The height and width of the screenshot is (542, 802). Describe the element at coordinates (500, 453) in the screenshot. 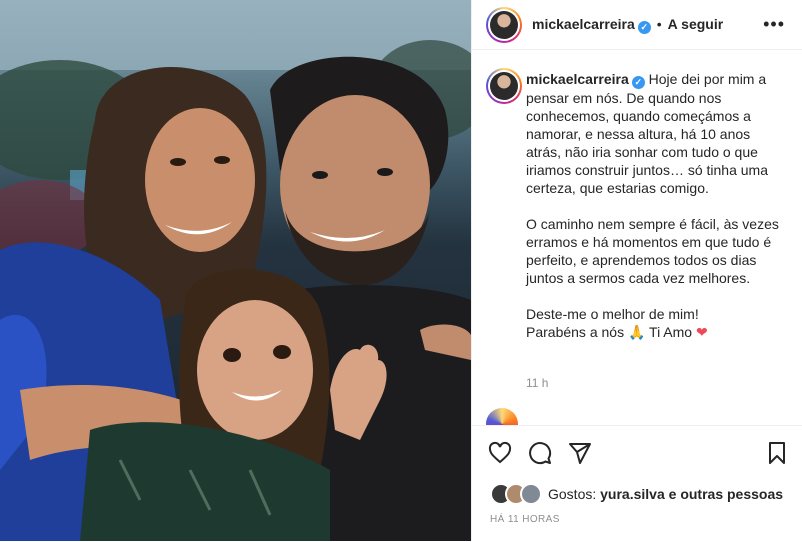

I see `like-heart-icon` at that location.